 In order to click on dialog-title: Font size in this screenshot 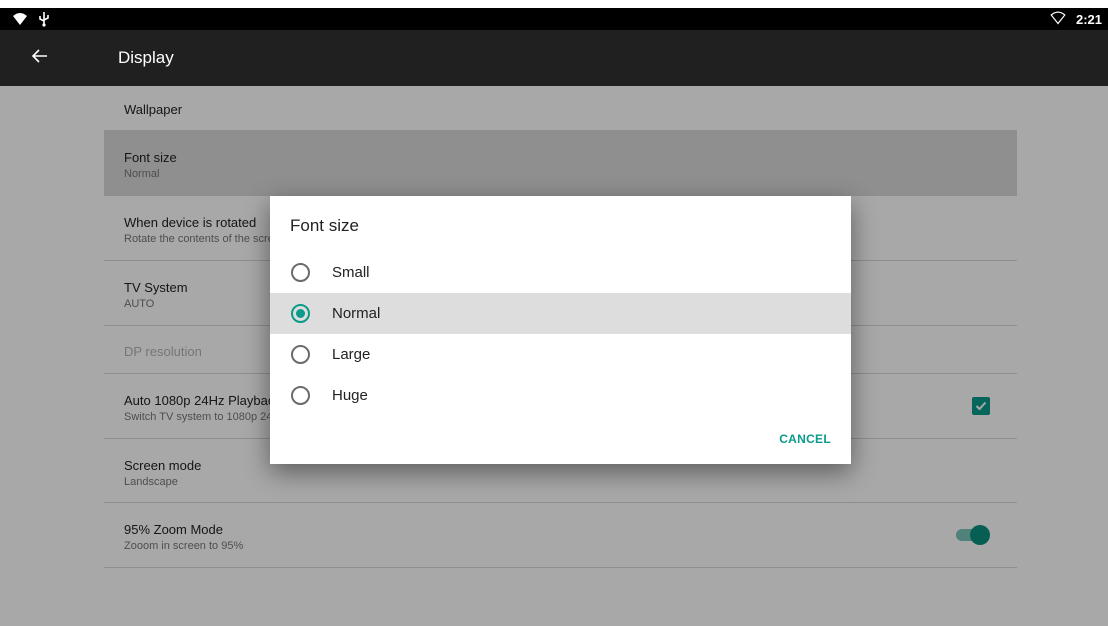, I will do `click(324, 225)`.